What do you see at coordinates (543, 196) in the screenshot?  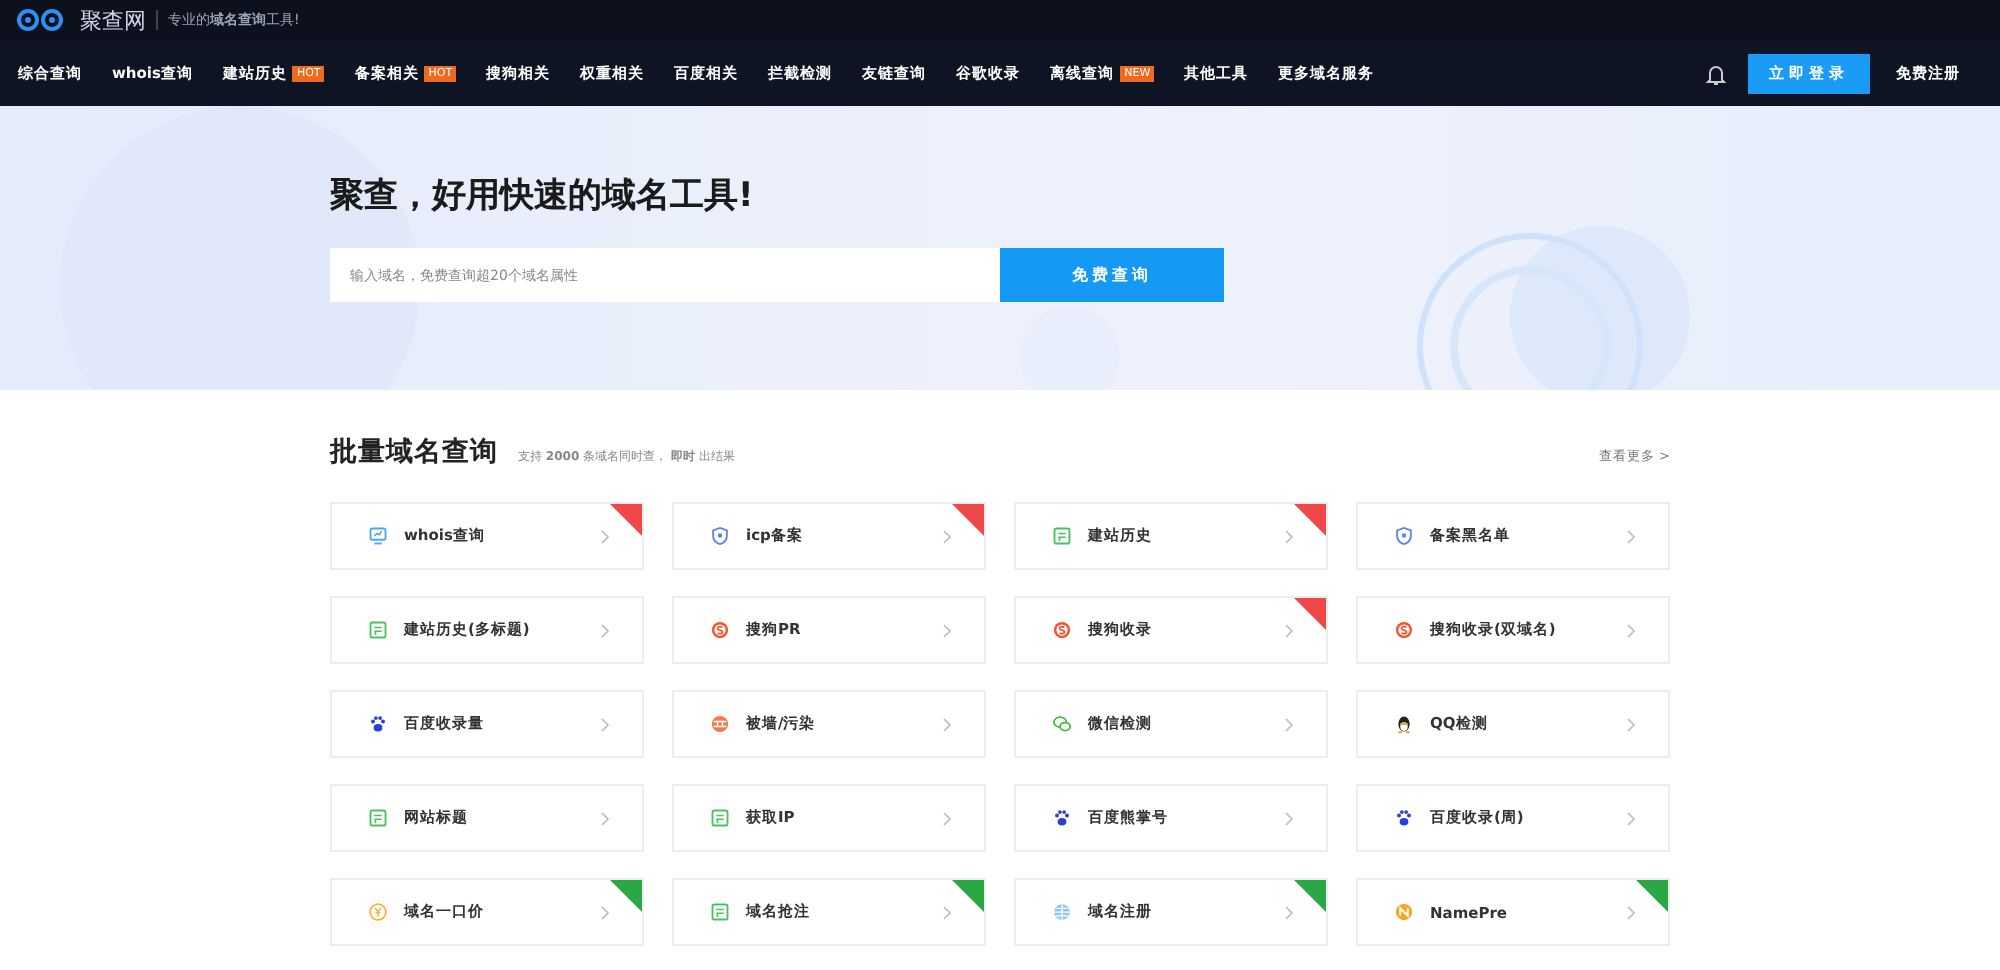 I see `hero-title: 聚查，好用快速的域名工具!` at bounding box center [543, 196].